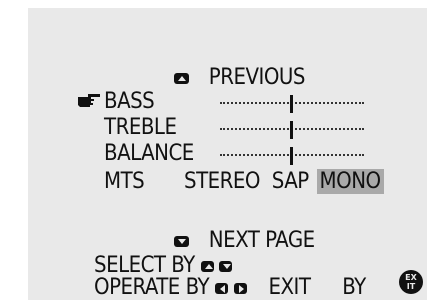  What do you see at coordinates (222, 181) in the screenshot?
I see `mts-option-stereo: STEREO` at bounding box center [222, 181].